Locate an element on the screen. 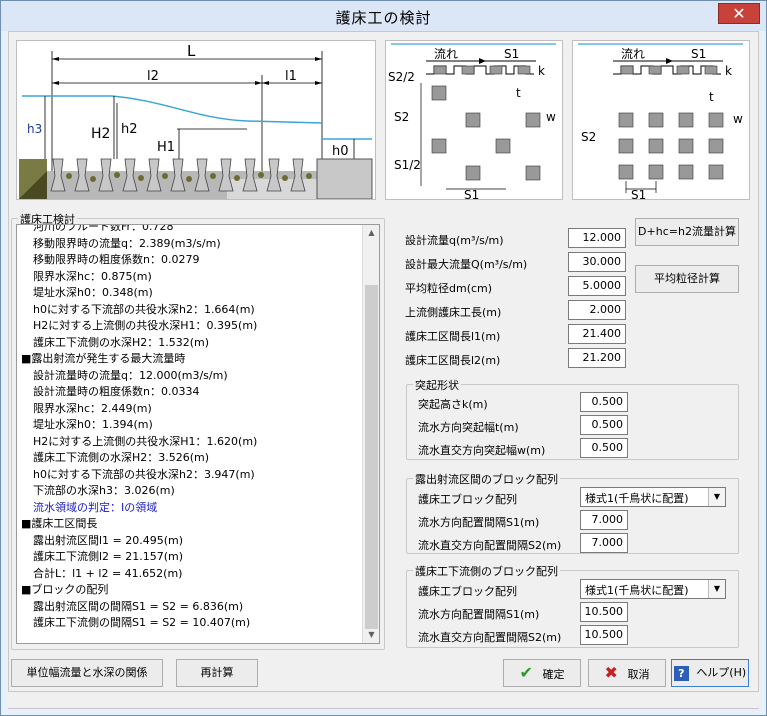  downstream-s2-field: 10.500 is located at coordinates (604, 635).